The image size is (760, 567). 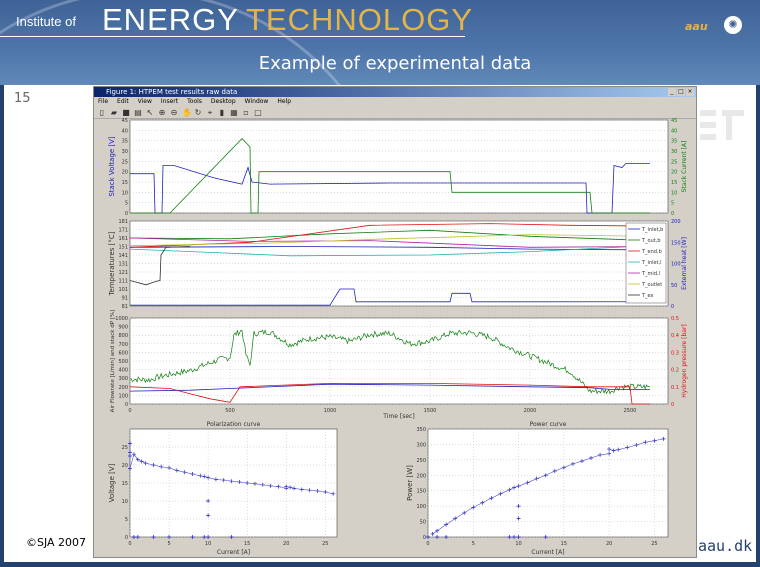 I want to click on y-axis-label: Temperatures [°C], so click(x=112, y=263).